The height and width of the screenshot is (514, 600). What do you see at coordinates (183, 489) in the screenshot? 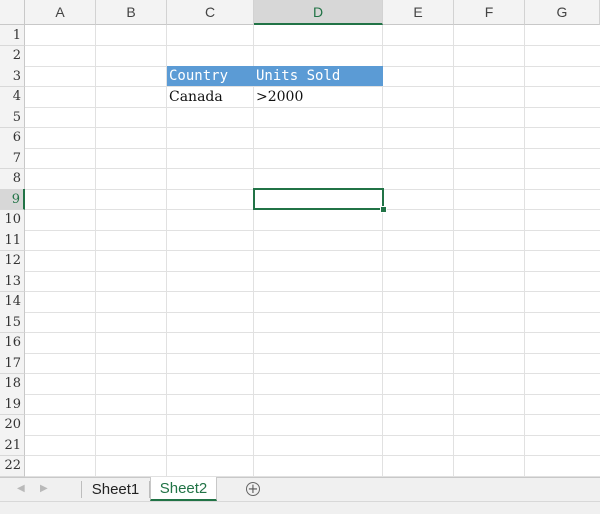
I see `sheet-tab-sheet2: Sheet2` at bounding box center [183, 489].